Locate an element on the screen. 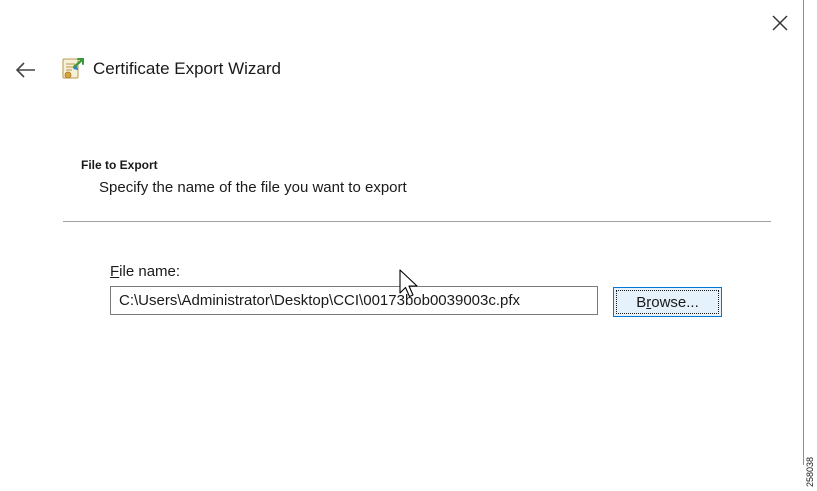 Image resolution: width=817 pixels, height=491 pixels. wizard-title: Certificate Export Wizard is located at coordinates (187, 68).